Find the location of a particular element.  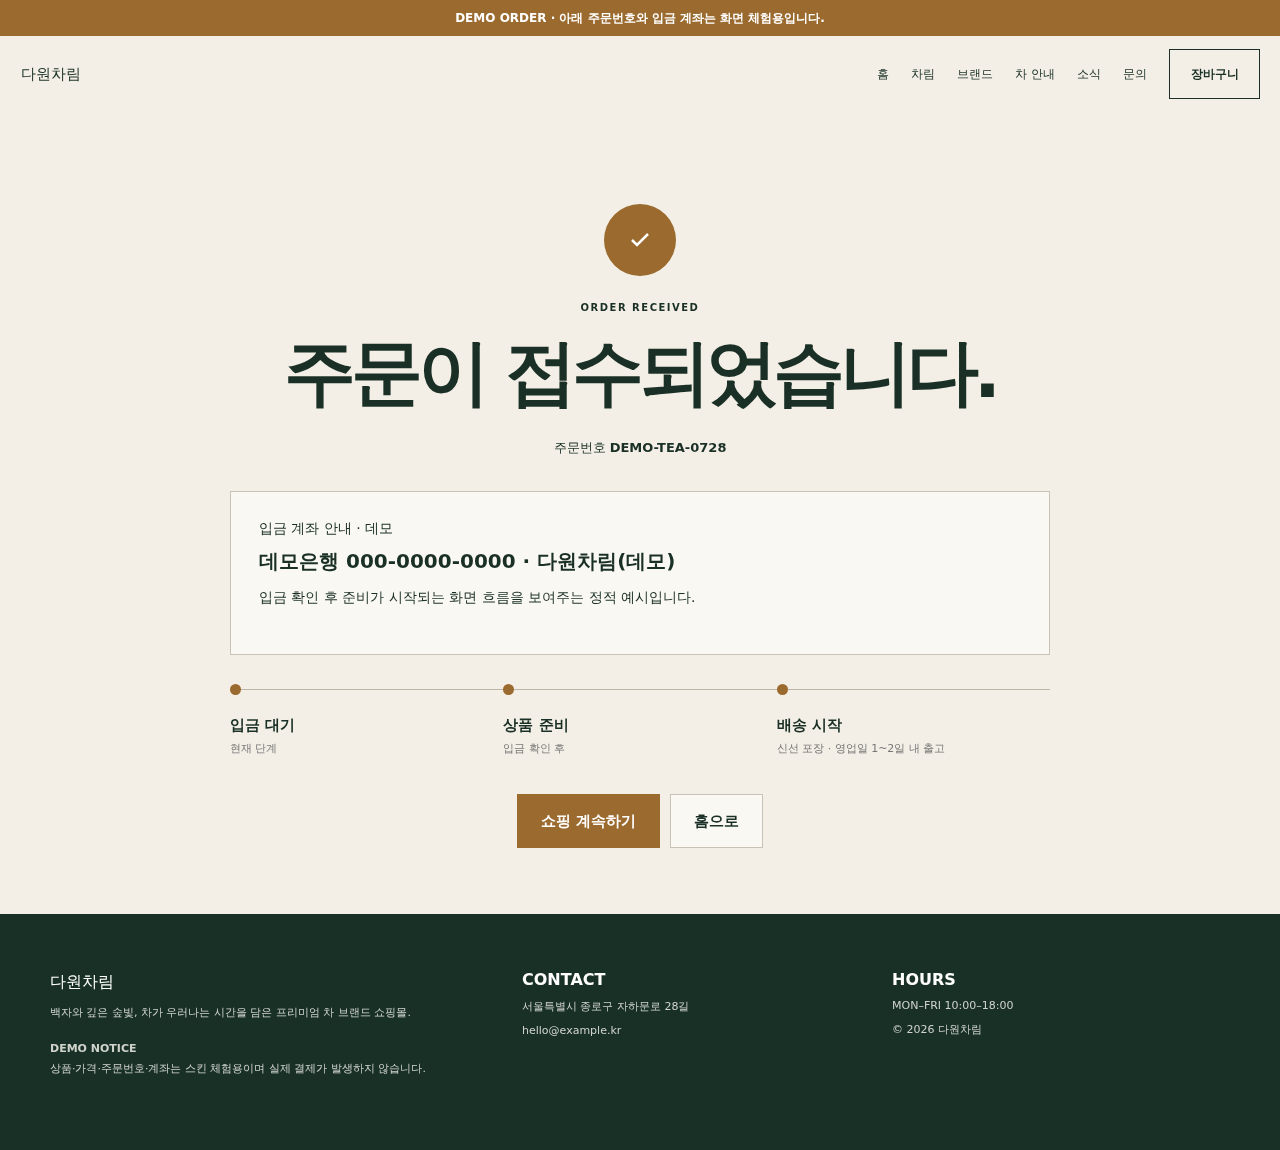

step-subtitle: 신선 포장 · 영업일 1~2일 내 출고 is located at coordinates (861, 748).